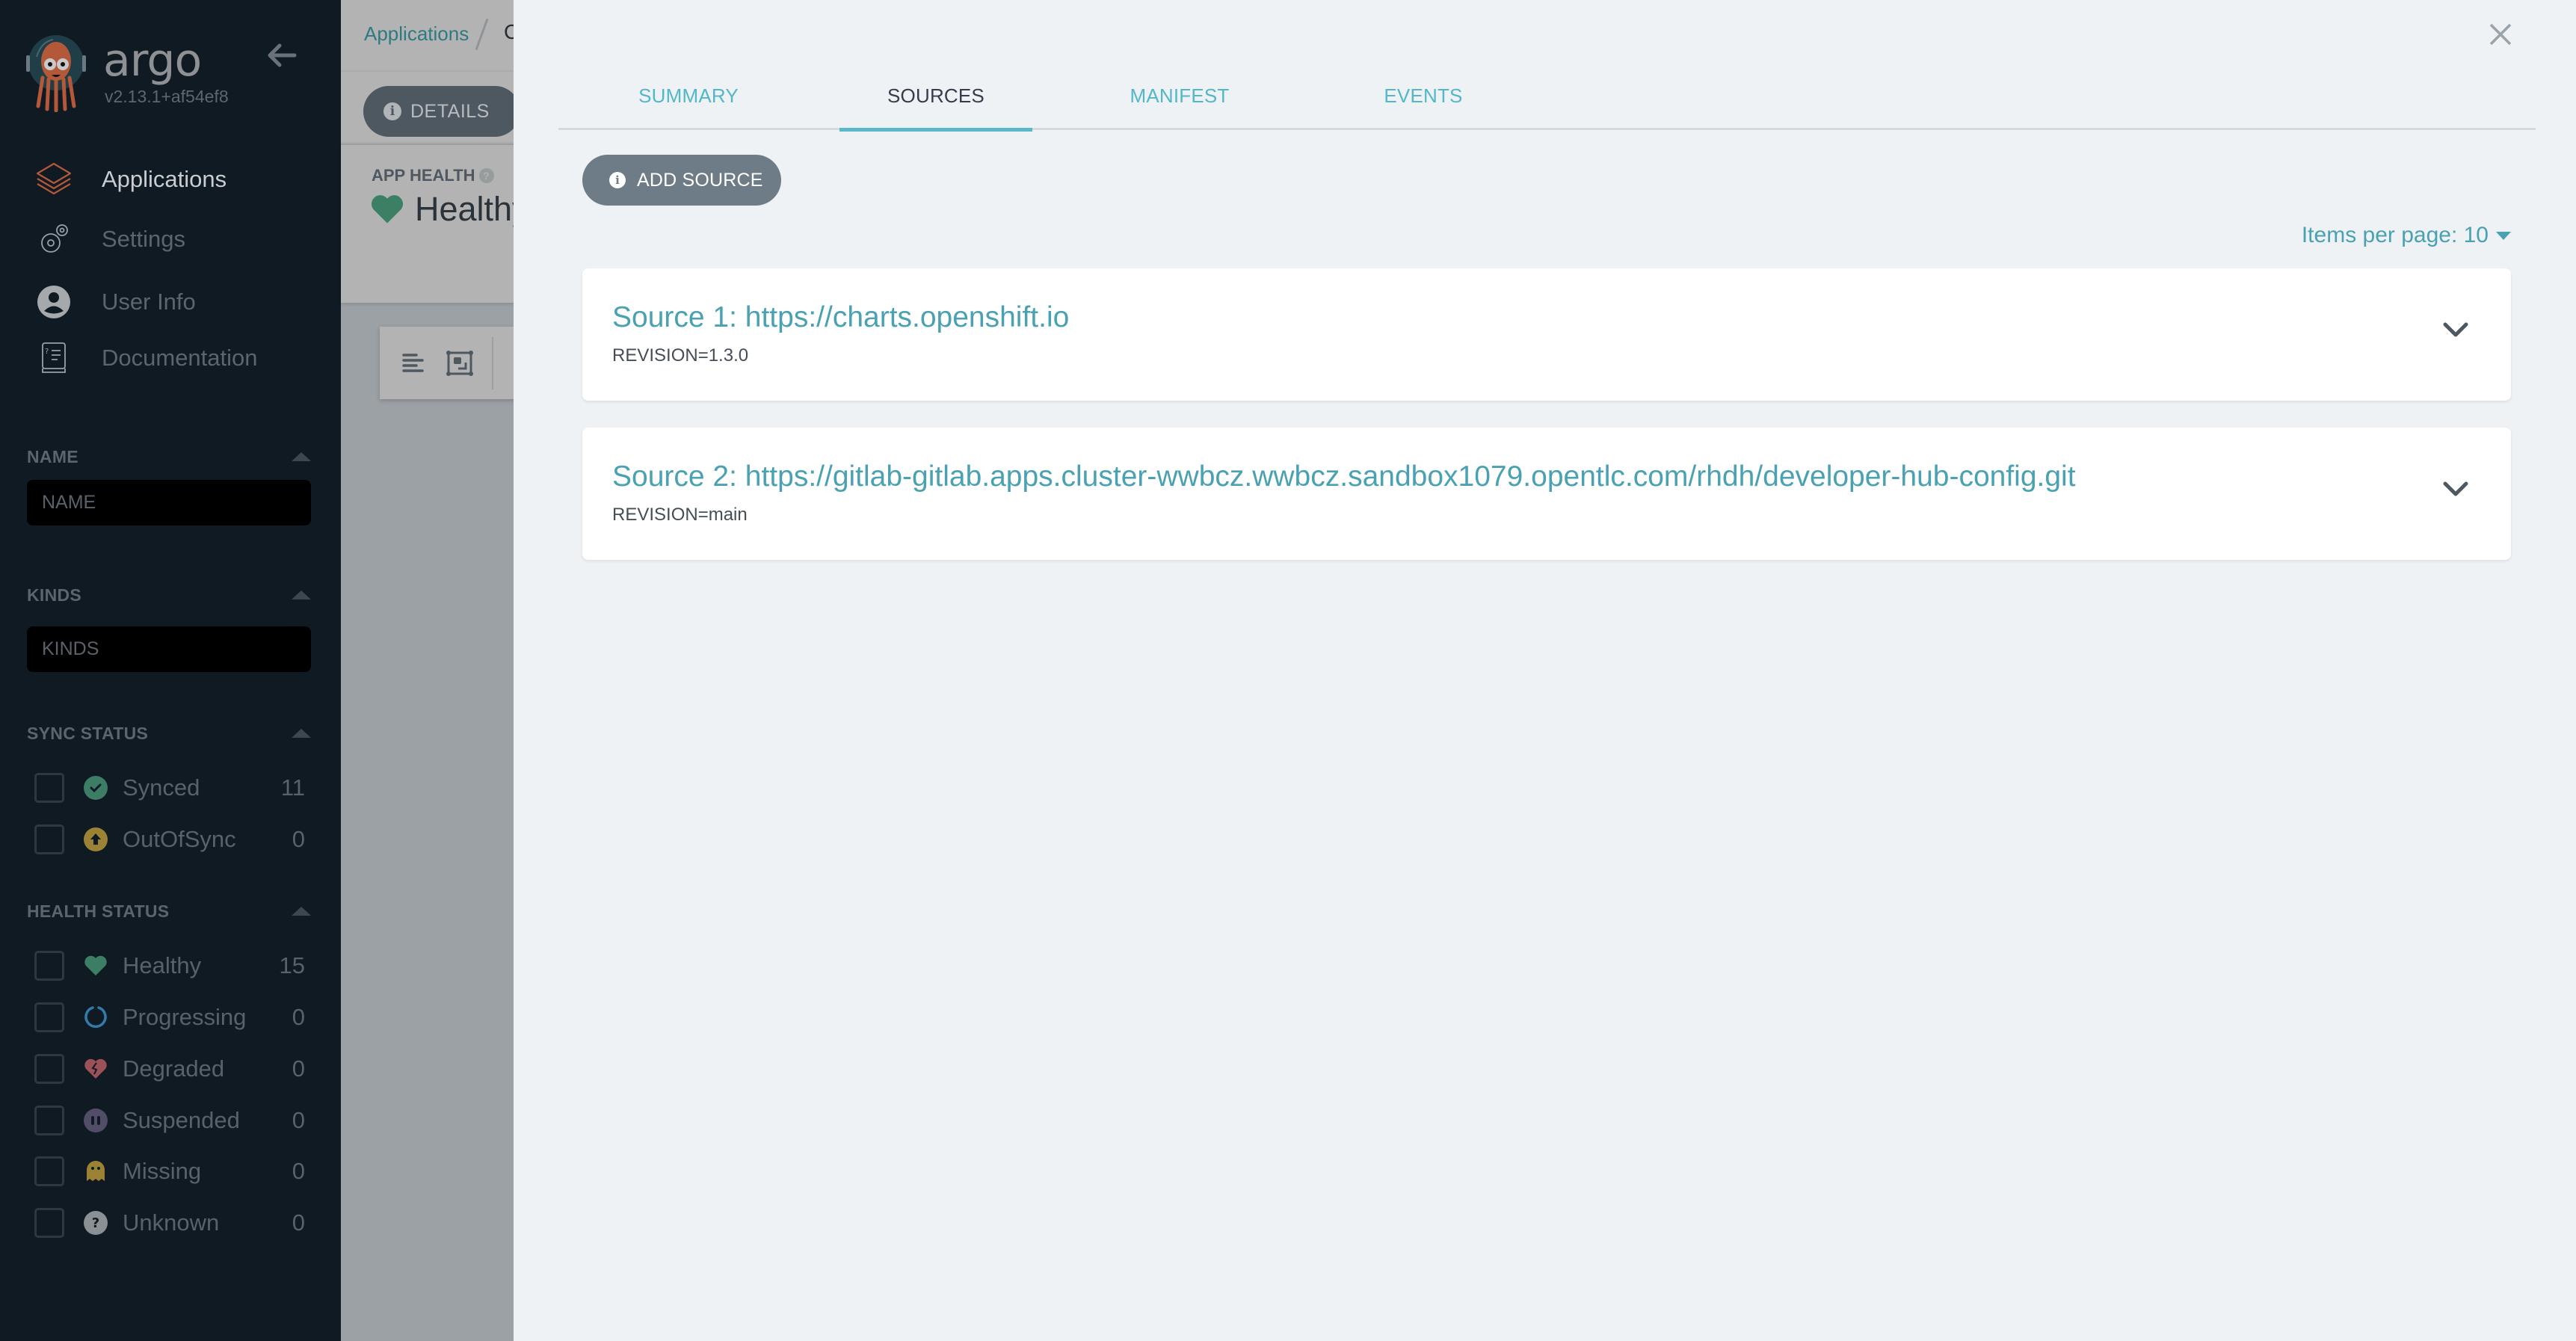 This screenshot has width=2576, height=1341. Describe the element at coordinates (54, 179) in the screenshot. I see `layers-icon` at that location.